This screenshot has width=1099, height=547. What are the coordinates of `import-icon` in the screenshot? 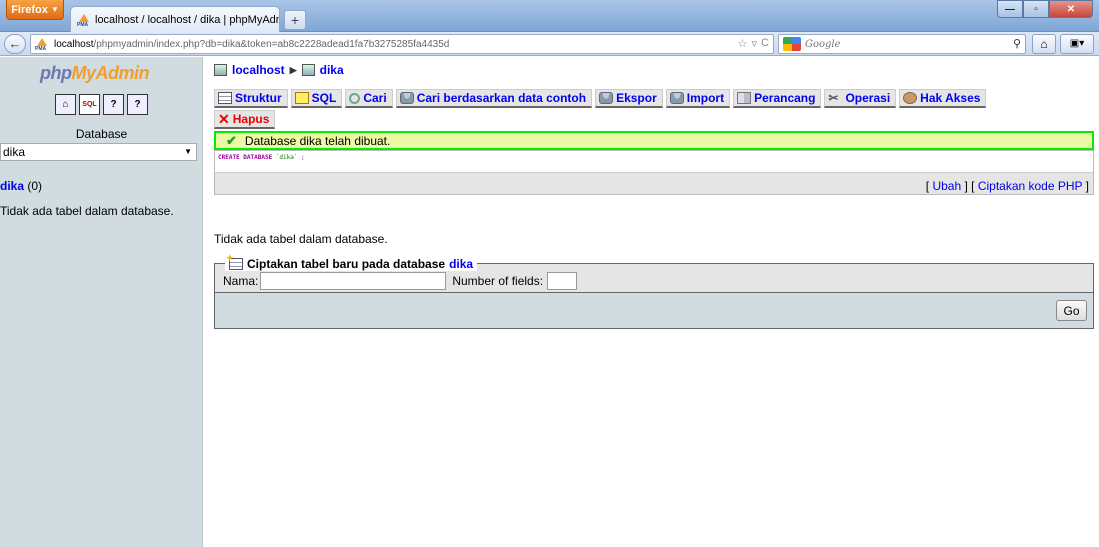 It's located at (676, 98).